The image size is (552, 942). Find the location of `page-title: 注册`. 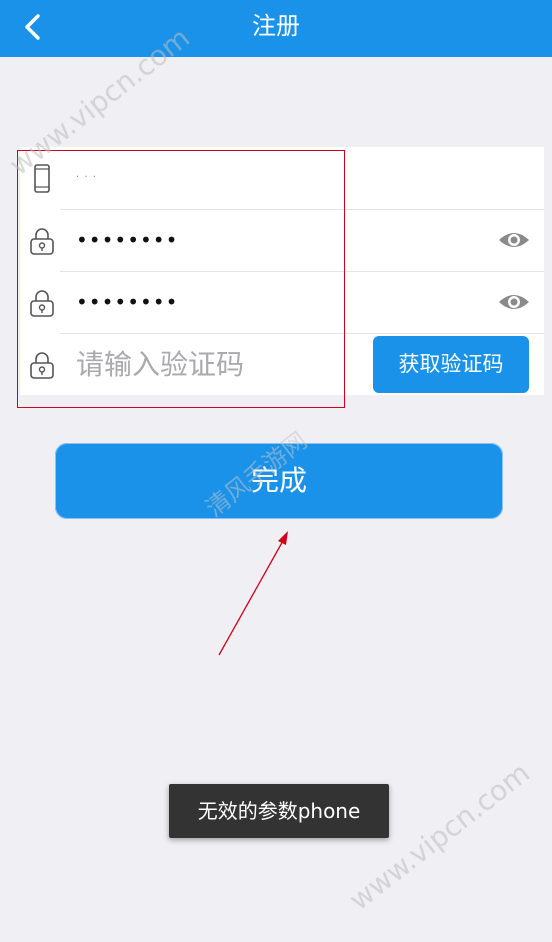

page-title: 注册 is located at coordinates (276, 26).